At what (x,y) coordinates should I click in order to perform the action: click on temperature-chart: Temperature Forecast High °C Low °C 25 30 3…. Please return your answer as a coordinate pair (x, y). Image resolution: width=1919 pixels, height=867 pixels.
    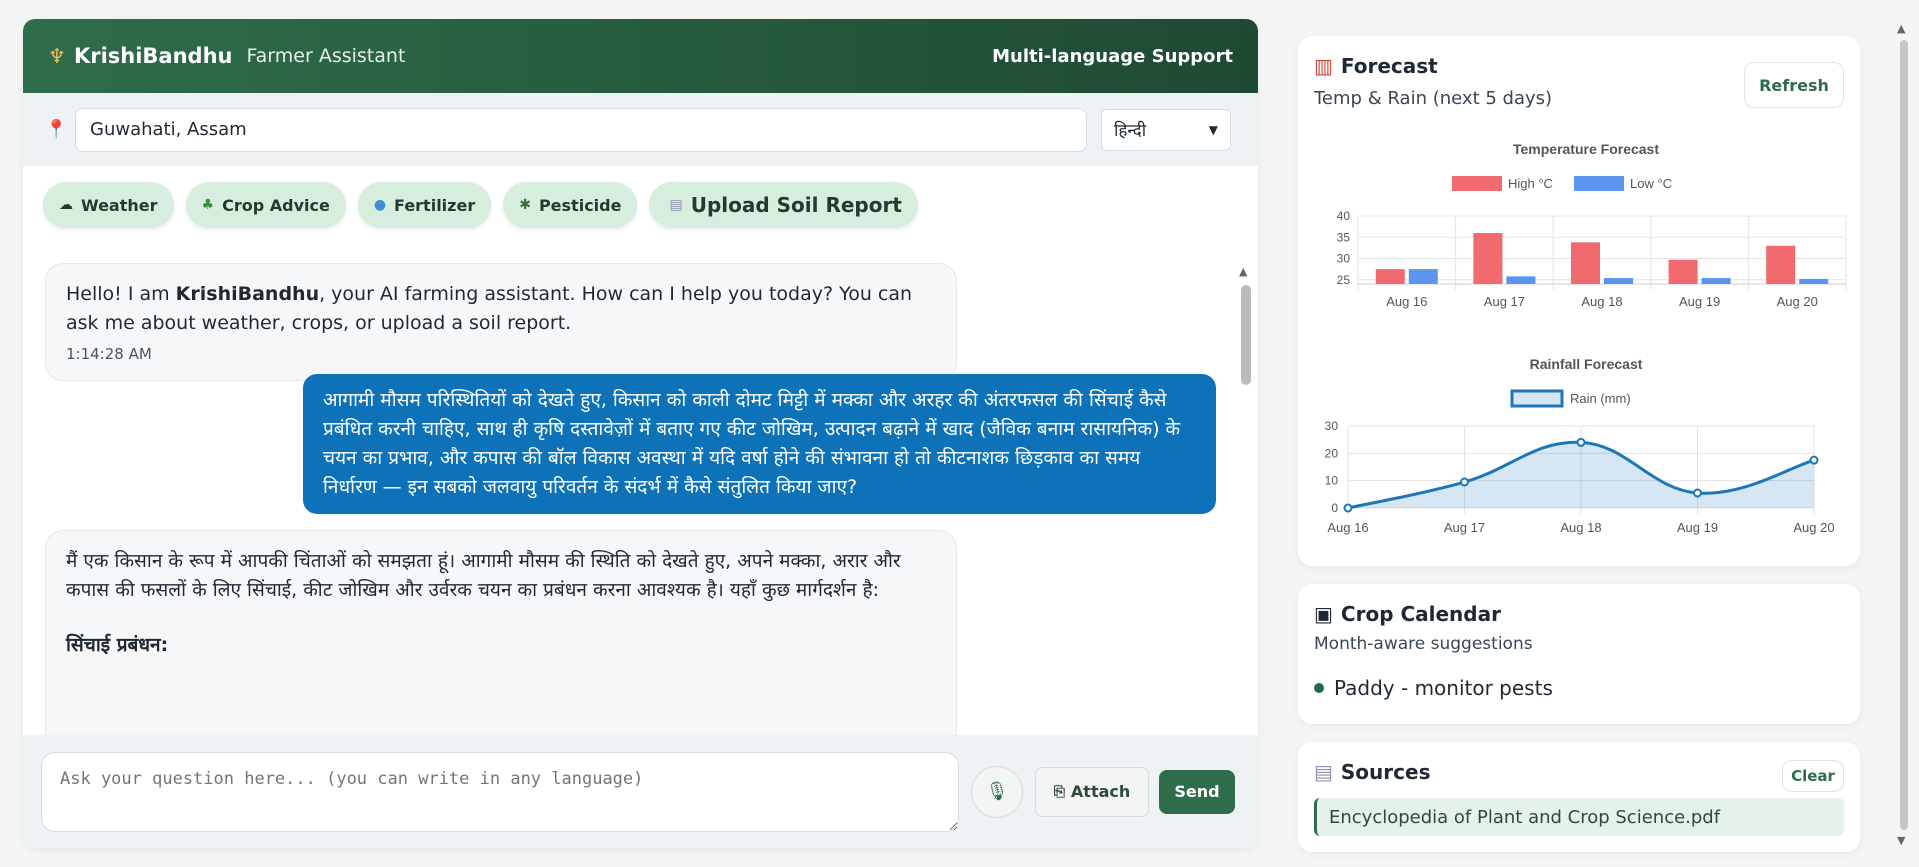
    Looking at the image, I should click on (1592, 225).